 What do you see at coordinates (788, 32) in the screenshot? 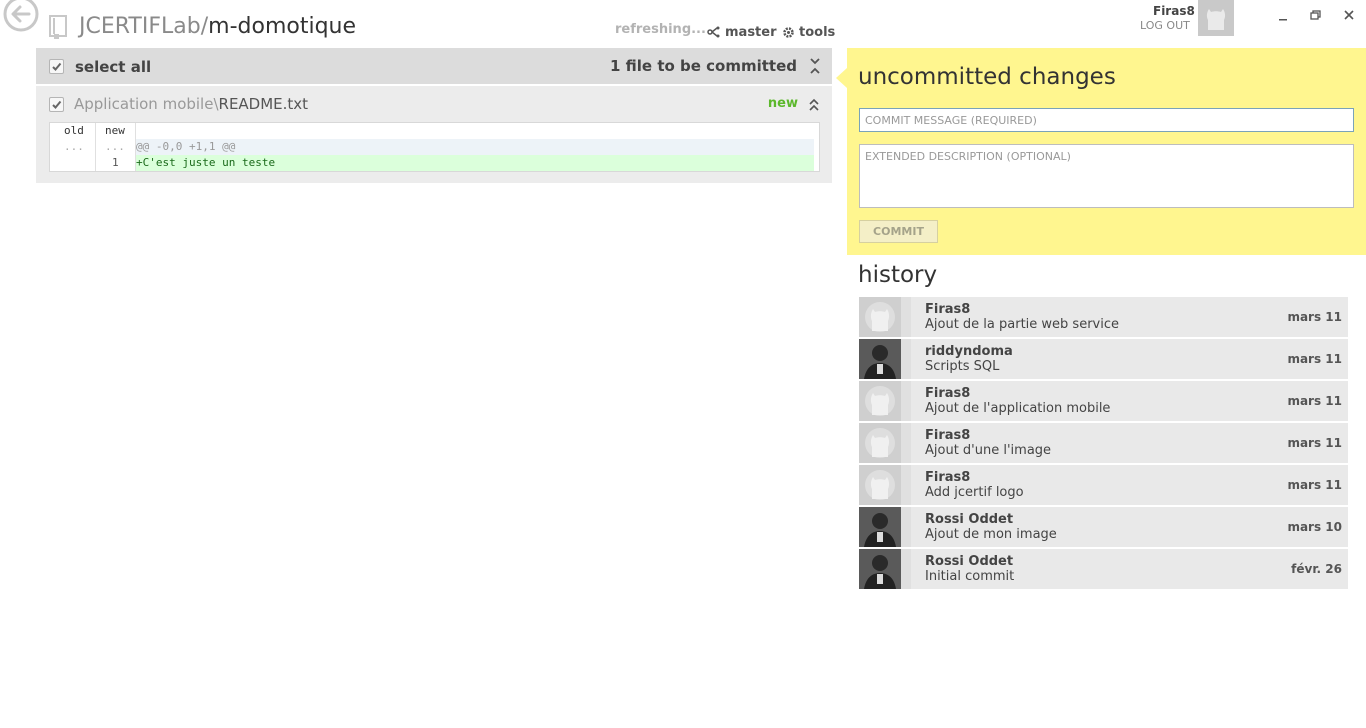
I see `gear-icon` at bounding box center [788, 32].